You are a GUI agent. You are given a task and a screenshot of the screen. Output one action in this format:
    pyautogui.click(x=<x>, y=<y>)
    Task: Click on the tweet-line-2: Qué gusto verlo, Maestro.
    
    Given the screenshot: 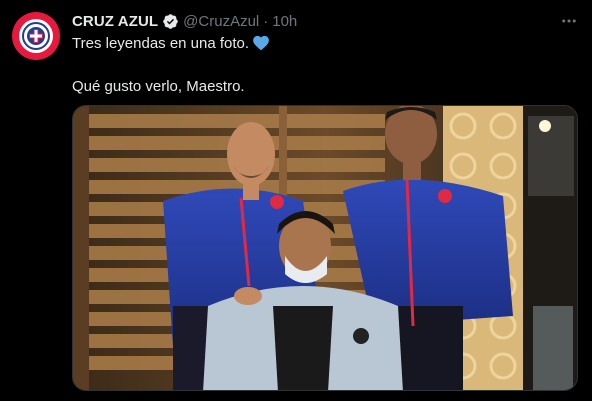 What is the action you would take?
    pyautogui.click(x=158, y=86)
    